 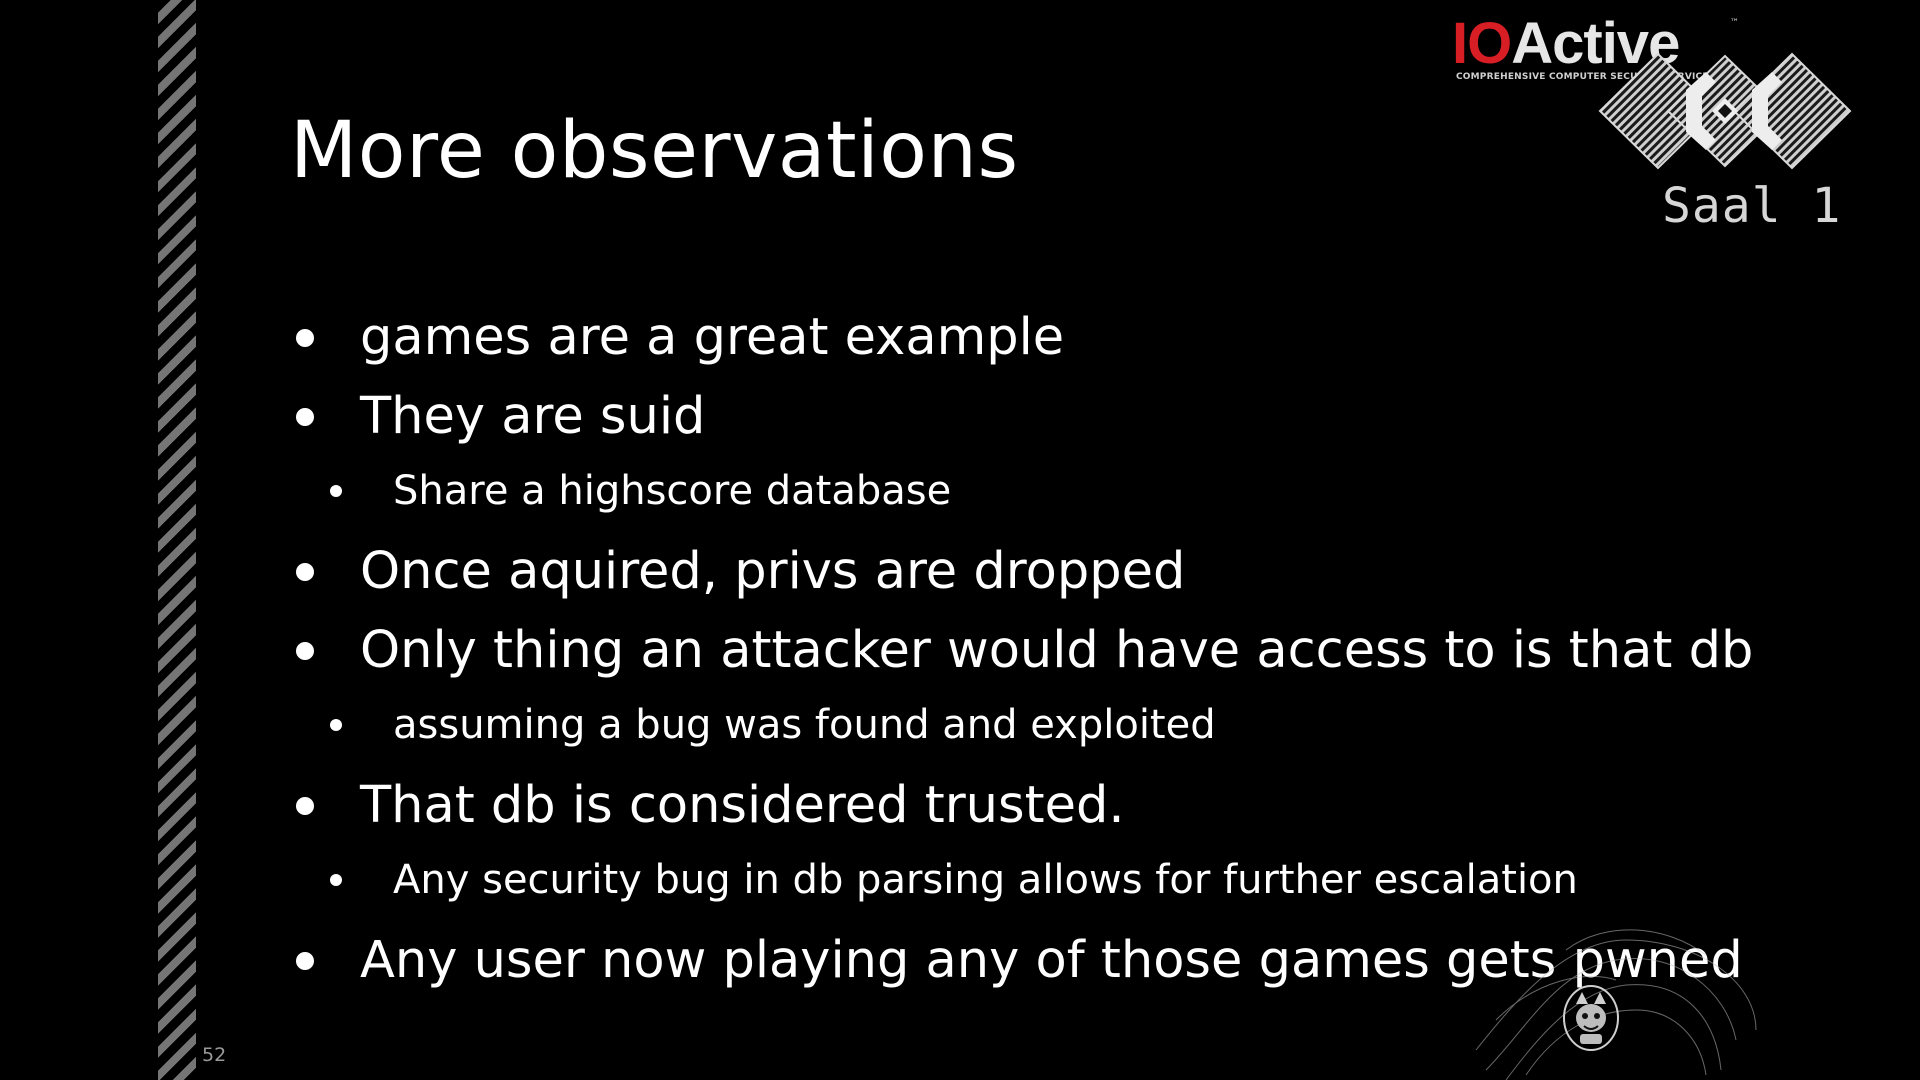 I want to click on bullet-item: games are a great example, so click(x=1021, y=337).